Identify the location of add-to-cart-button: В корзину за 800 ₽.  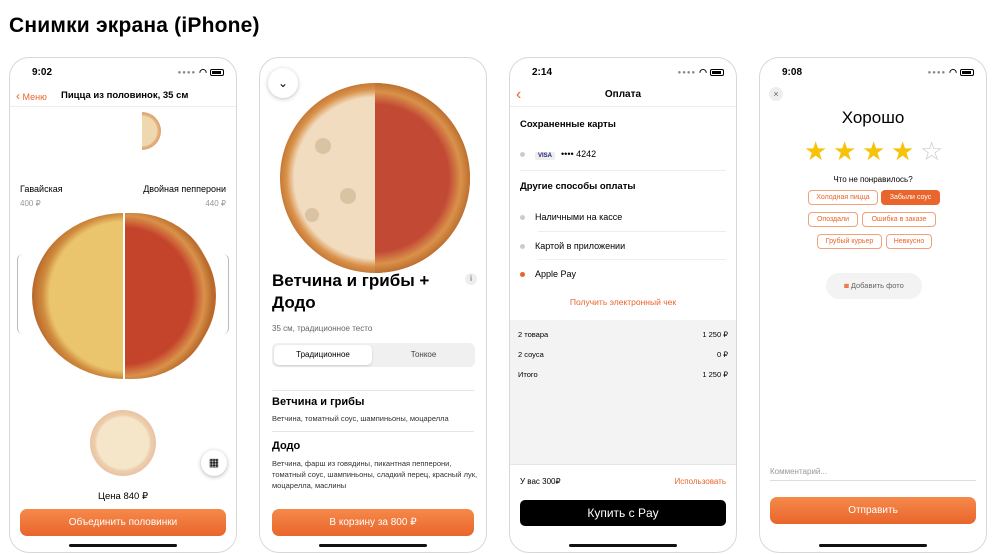
(373, 522).